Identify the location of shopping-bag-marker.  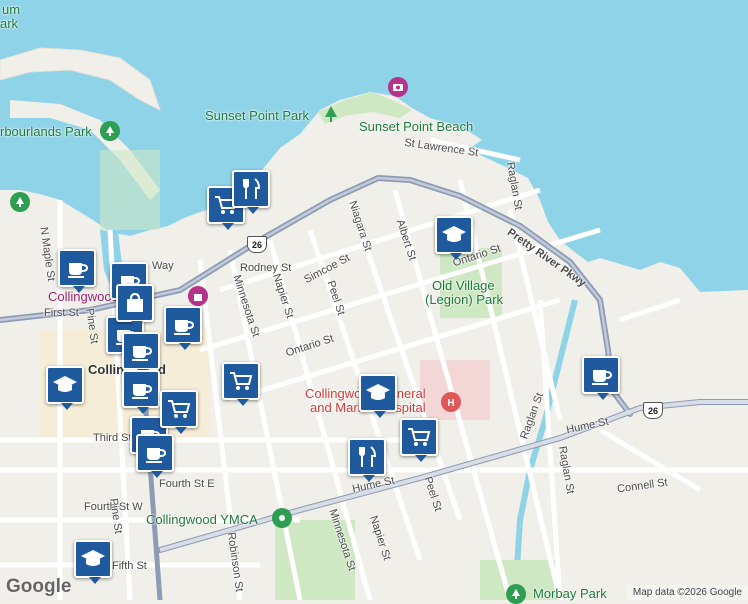
(135, 306).